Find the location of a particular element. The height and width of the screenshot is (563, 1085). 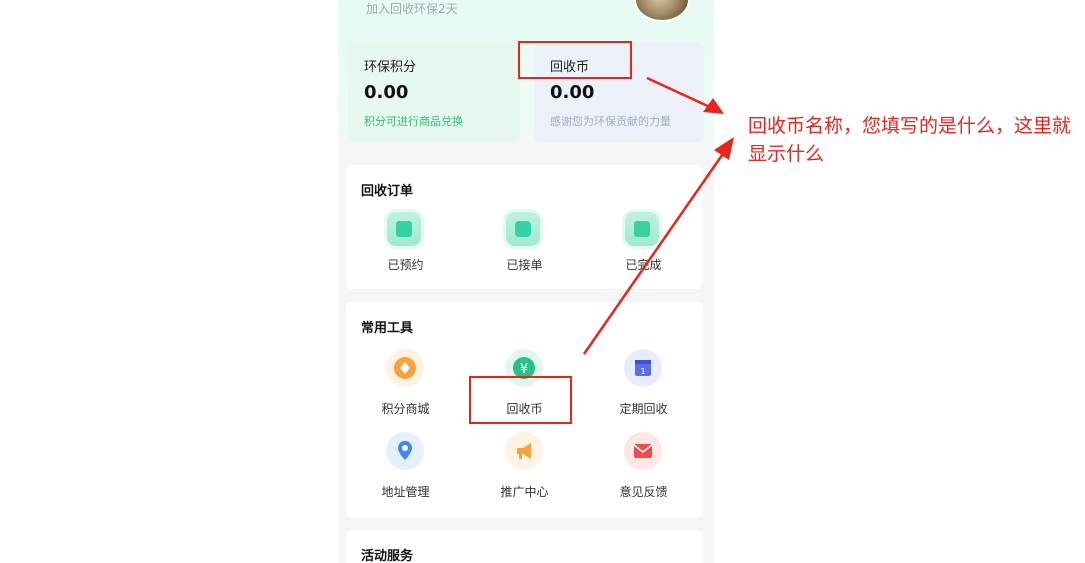

annotation-arrows is located at coordinates (658, 215).